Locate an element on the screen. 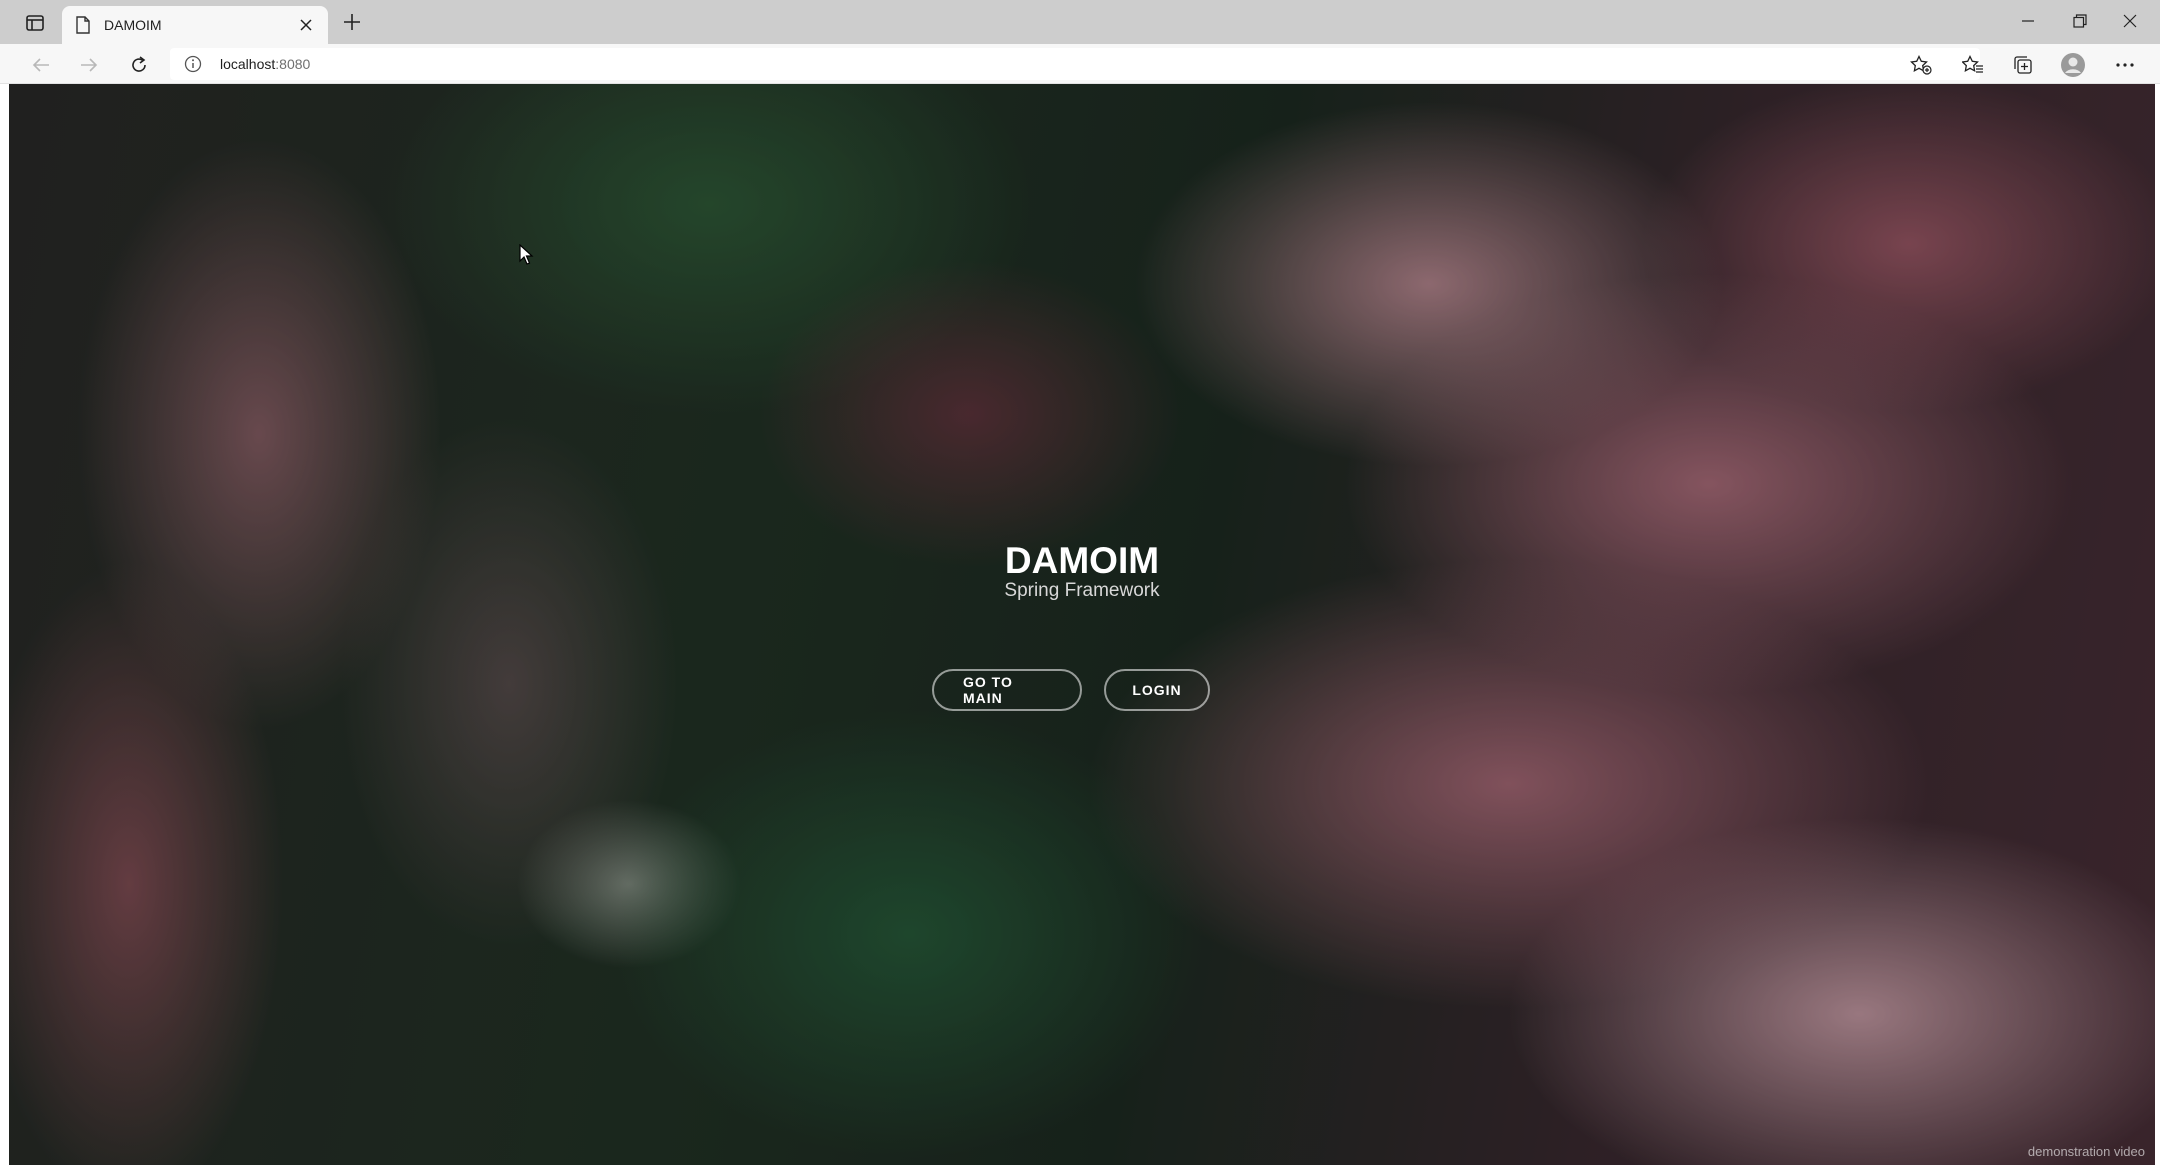 The height and width of the screenshot is (1165, 2160). forward-arrow-icon is located at coordinates (89, 65).